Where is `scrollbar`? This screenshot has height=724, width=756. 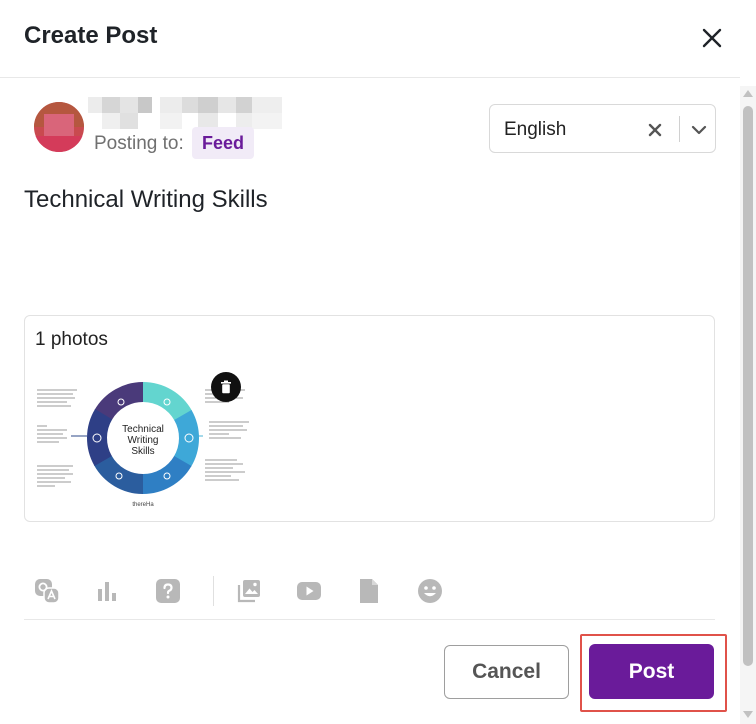
scrollbar is located at coordinates (748, 405).